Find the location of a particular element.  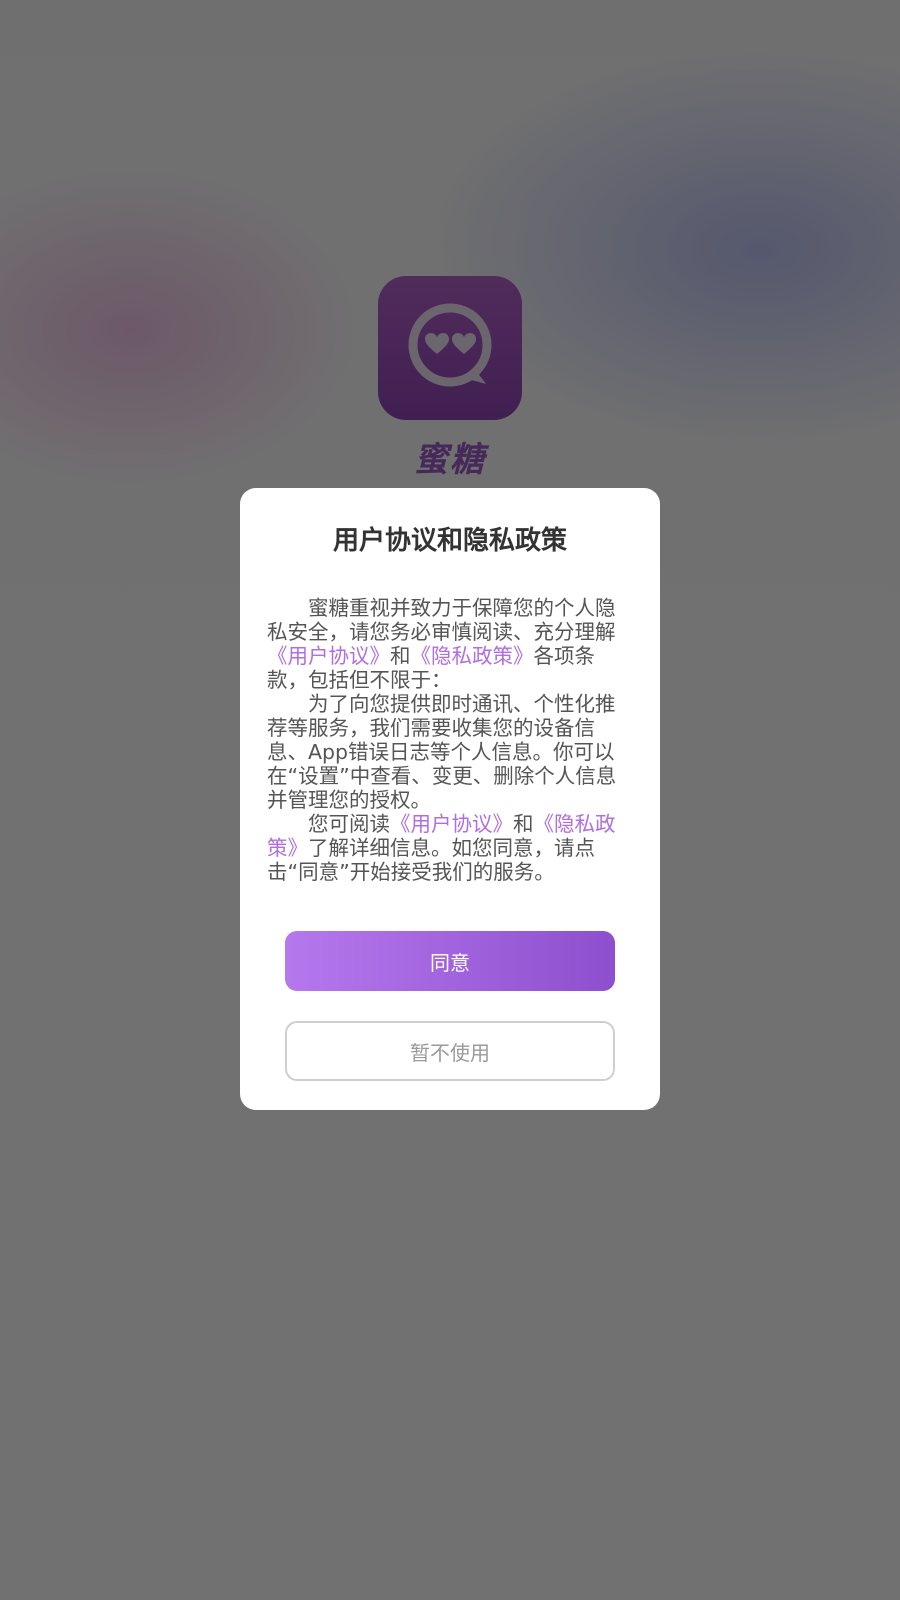

dialog-title: 用户协议和隐私政策 is located at coordinates (449, 541).